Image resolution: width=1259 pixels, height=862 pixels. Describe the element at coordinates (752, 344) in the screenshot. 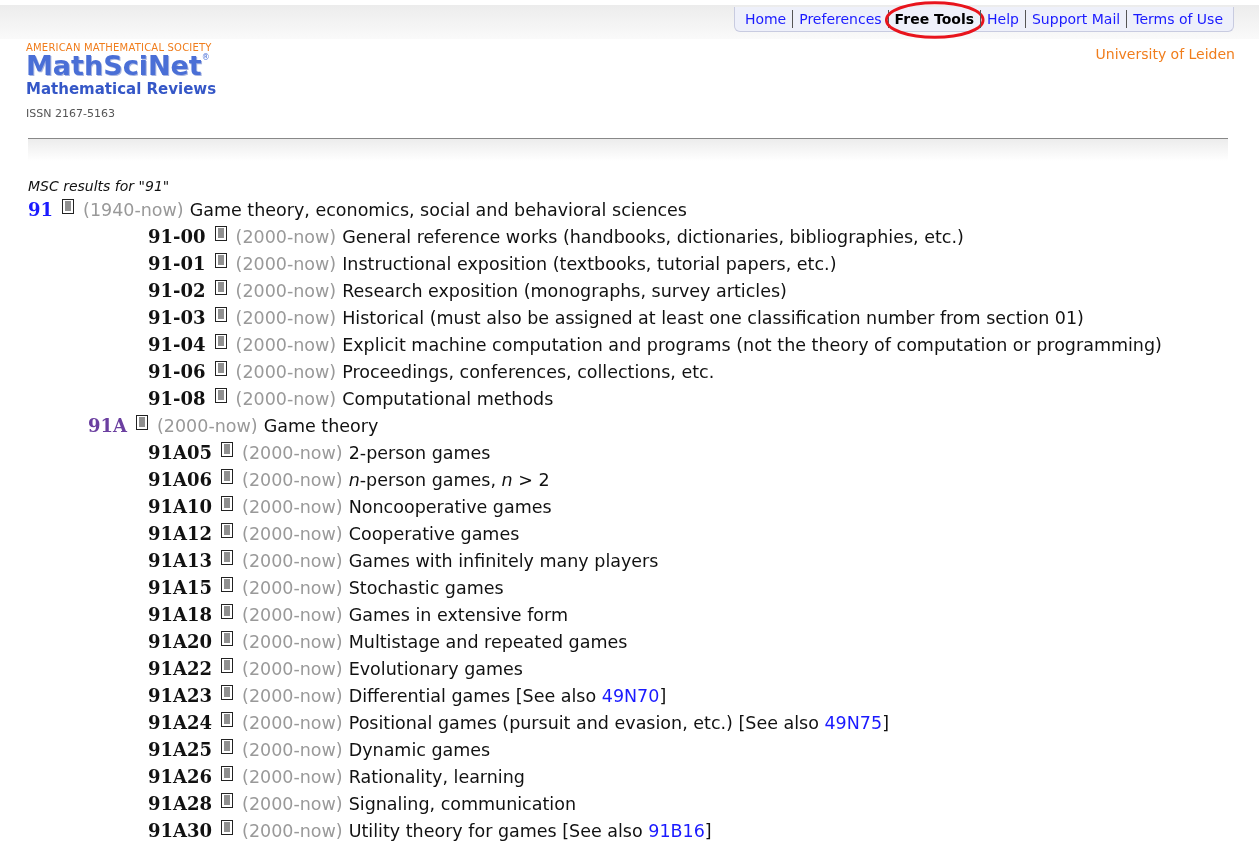

I see `category-description: Explicit machine computation and programs (not the theory of computation or programming)` at that location.